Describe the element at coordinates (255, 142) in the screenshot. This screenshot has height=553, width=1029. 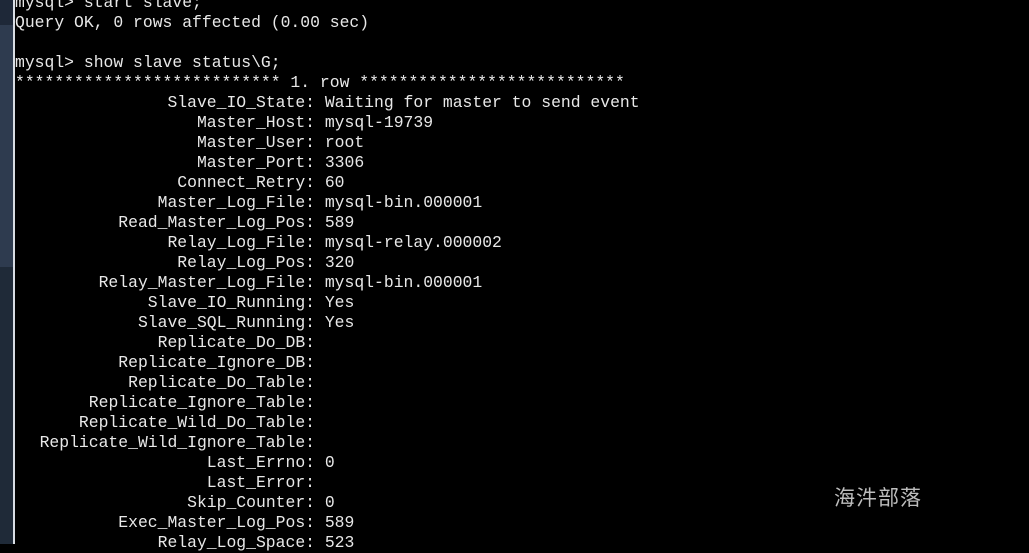
I see `status-field-name: Master_User:` at that location.